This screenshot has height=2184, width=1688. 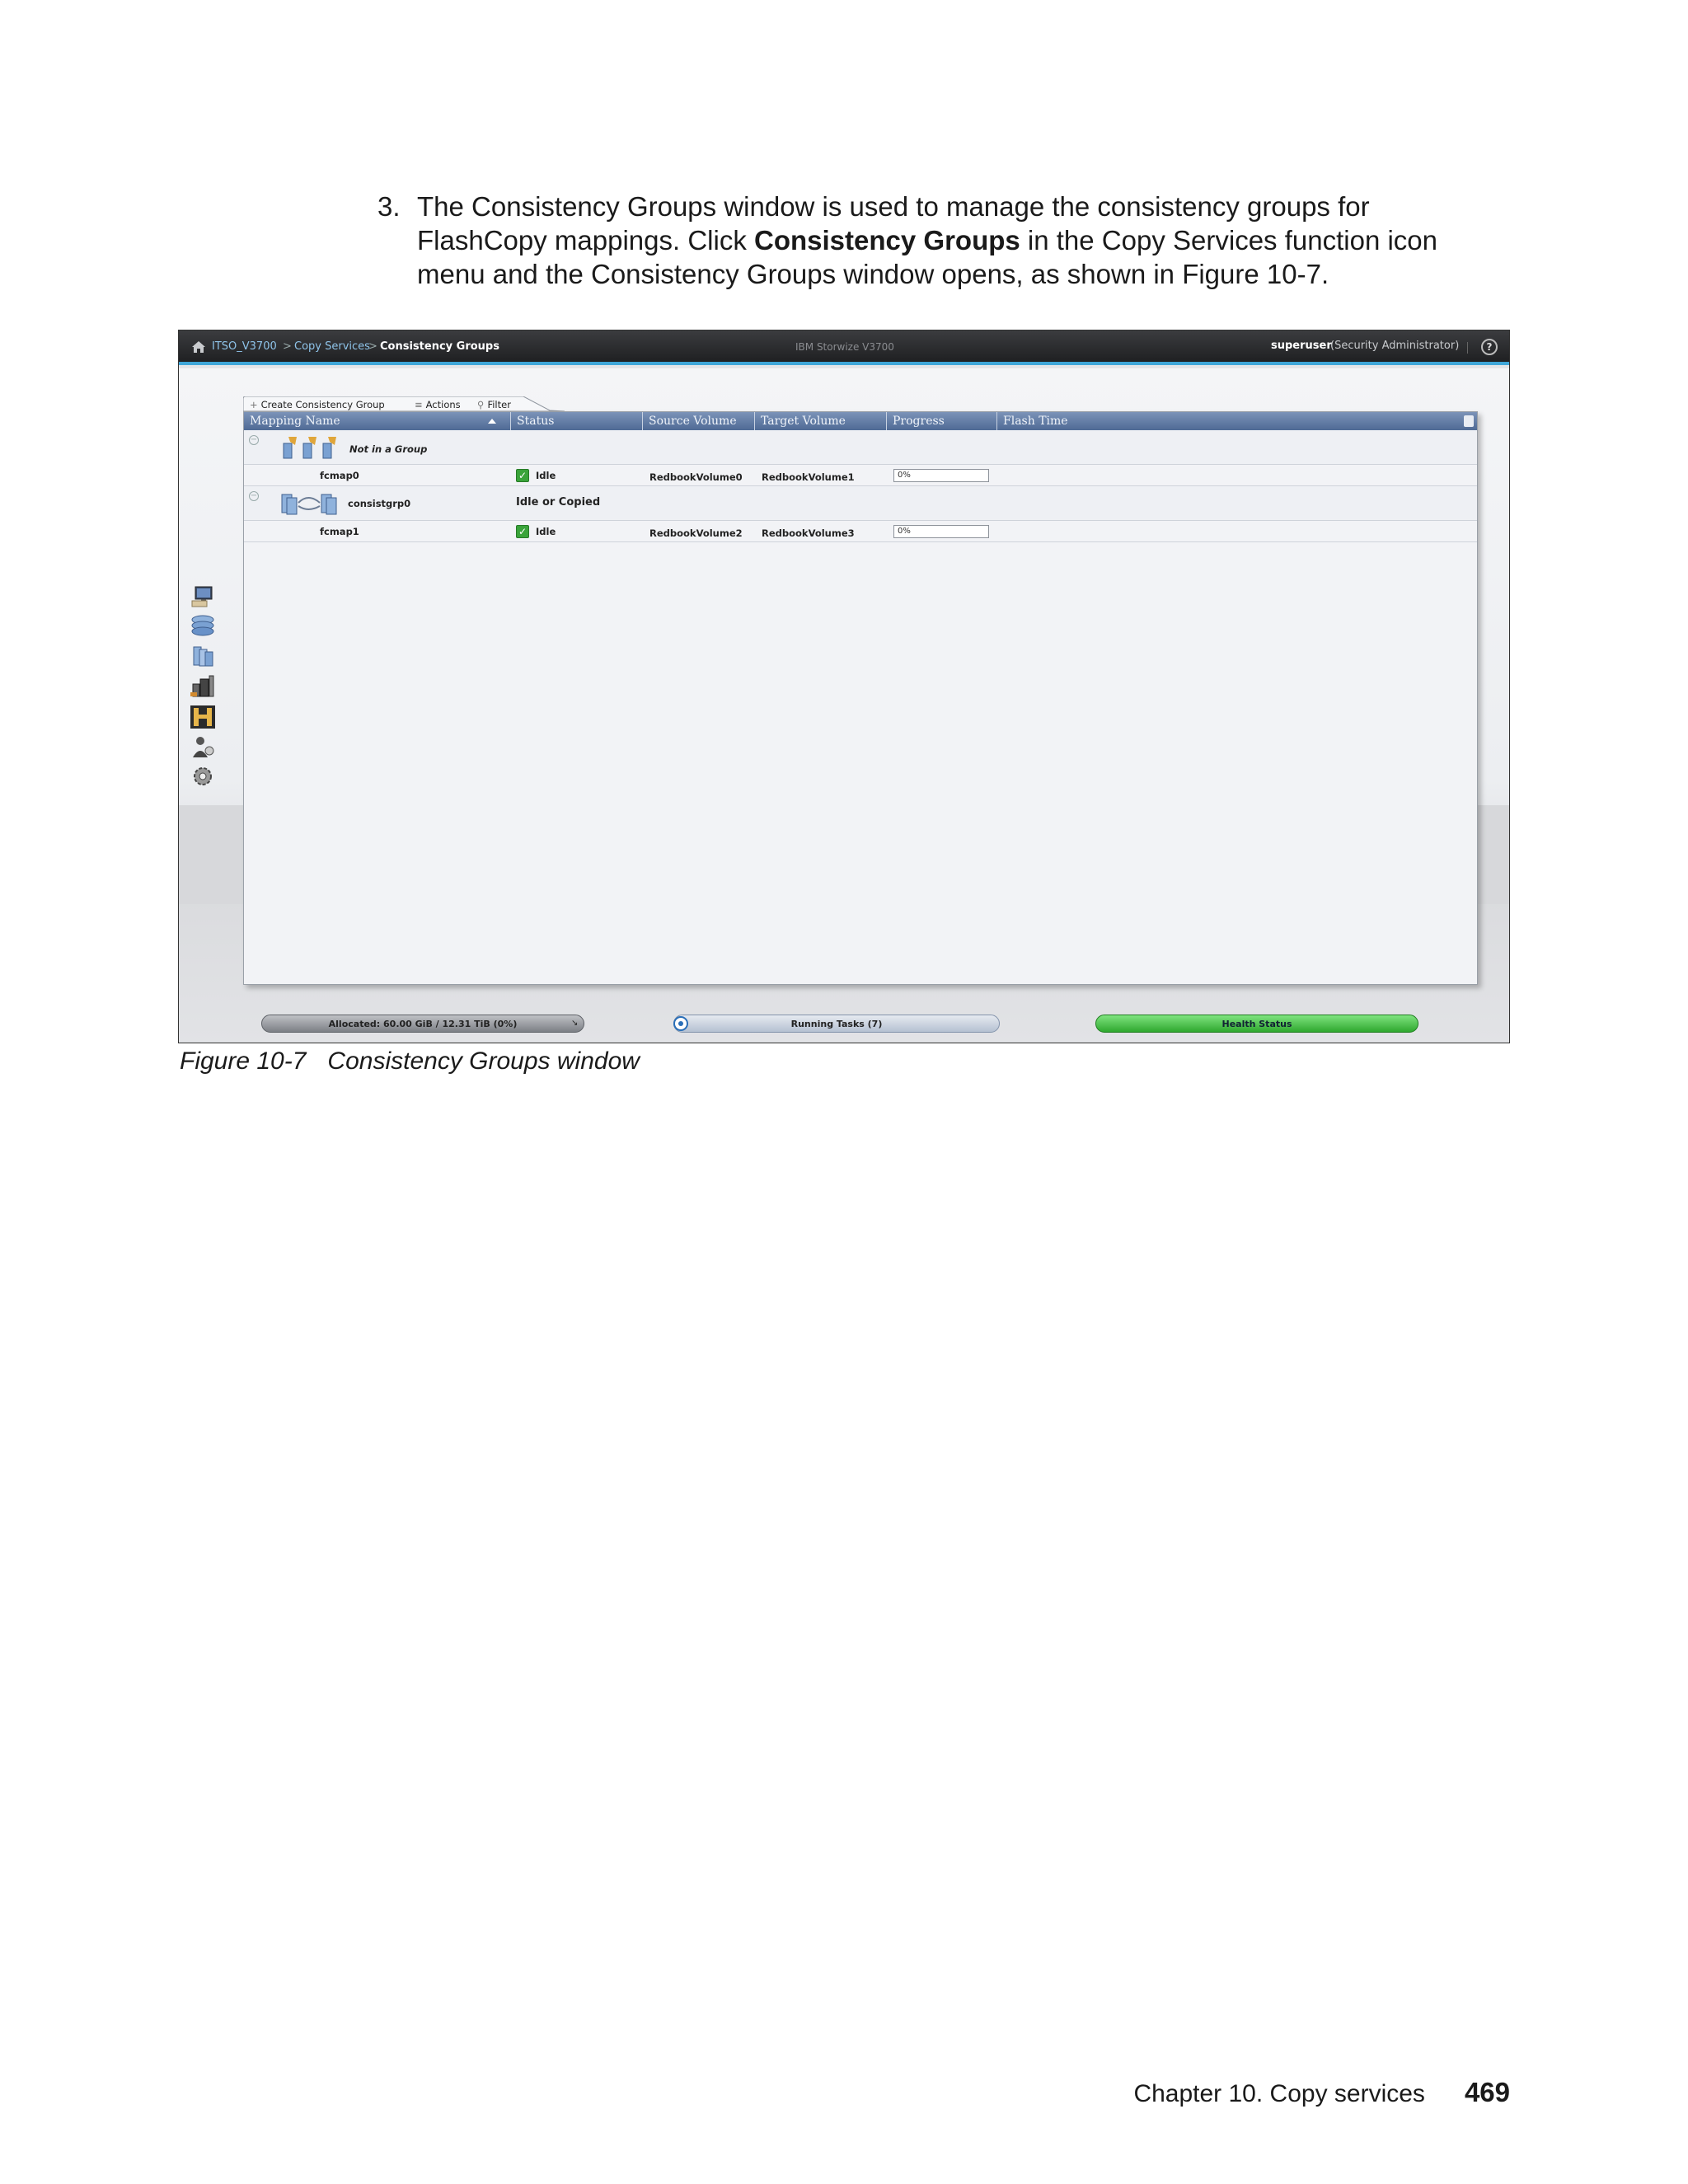 I want to click on source-volume: RedbookVolume0, so click(x=696, y=477).